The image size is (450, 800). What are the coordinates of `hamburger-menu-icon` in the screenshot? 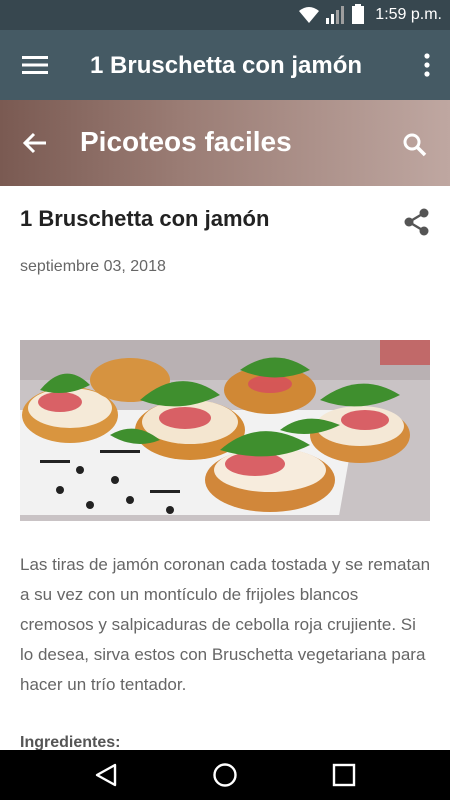 It's located at (35, 65).